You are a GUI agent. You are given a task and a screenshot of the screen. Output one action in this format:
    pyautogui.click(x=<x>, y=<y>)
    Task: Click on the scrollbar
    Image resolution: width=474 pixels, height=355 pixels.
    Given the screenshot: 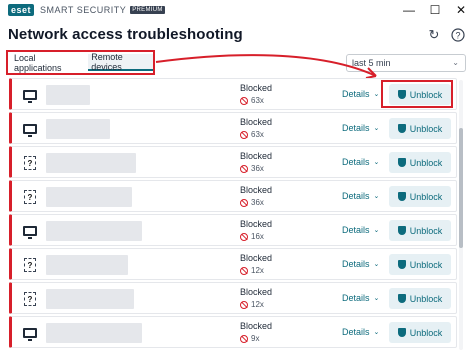 What is the action you would take?
    pyautogui.click(x=461, y=215)
    